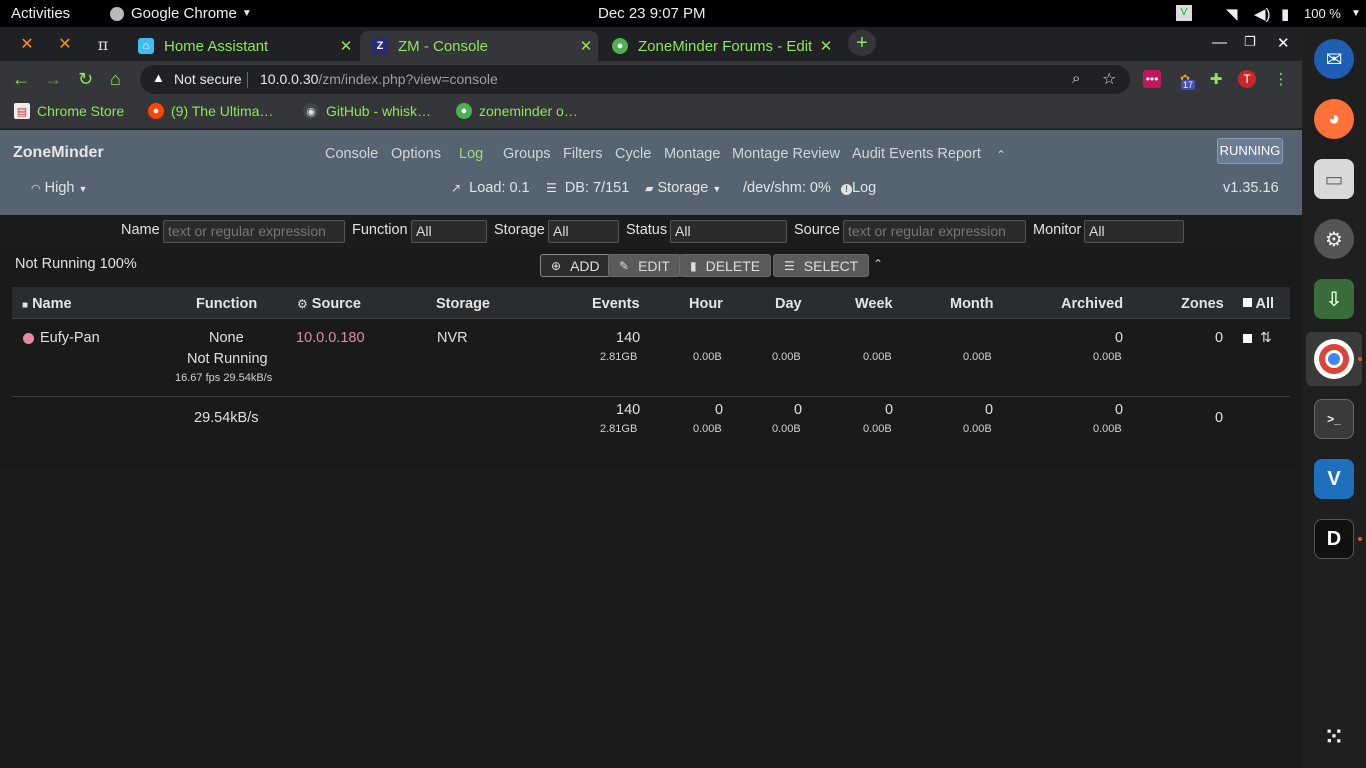 This screenshot has width=1366, height=768. Describe the element at coordinates (786, 154) in the screenshot. I see `menu-montage-review: Montage Review` at that location.